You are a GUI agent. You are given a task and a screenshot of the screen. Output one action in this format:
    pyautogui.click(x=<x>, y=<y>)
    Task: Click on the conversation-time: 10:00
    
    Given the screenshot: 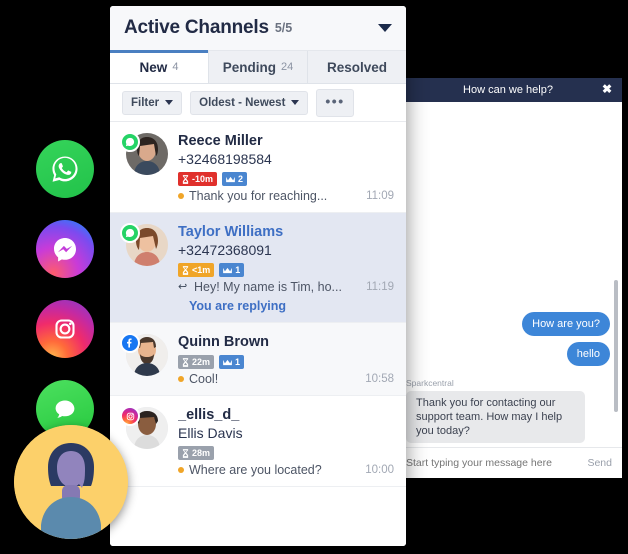 What is the action you would take?
    pyautogui.click(x=379, y=470)
    